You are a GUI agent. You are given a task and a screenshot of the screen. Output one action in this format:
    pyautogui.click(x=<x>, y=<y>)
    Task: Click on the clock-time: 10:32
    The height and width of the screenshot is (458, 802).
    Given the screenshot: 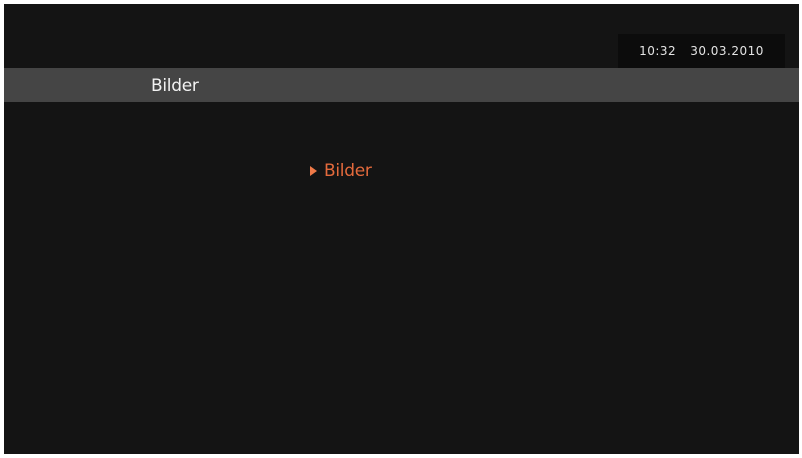 What is the action you would take?
    pyautogui.click(x=658, y=51)
    